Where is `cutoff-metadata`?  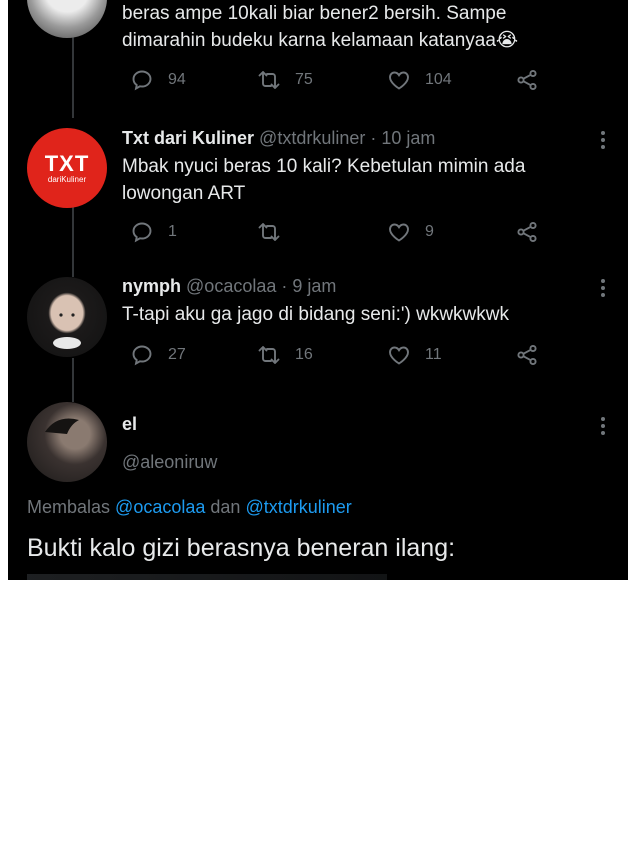 cutoff-metadata is located at coordinates (207, 577).